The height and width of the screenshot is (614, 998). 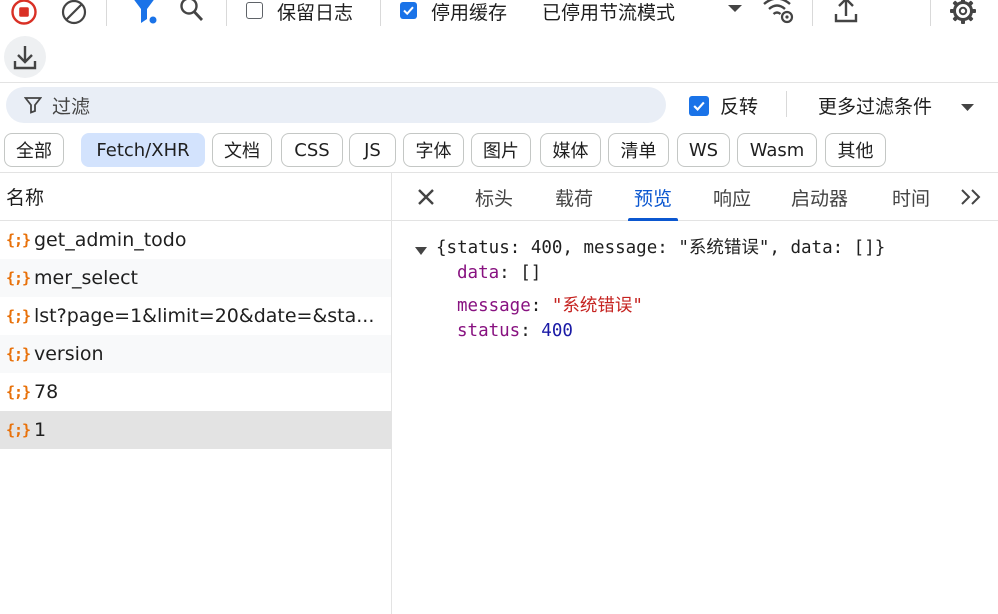 What do you see at coordinates (531, 273) in the screenshot?
I see `json-value: []` at bounding box center [531, 273].